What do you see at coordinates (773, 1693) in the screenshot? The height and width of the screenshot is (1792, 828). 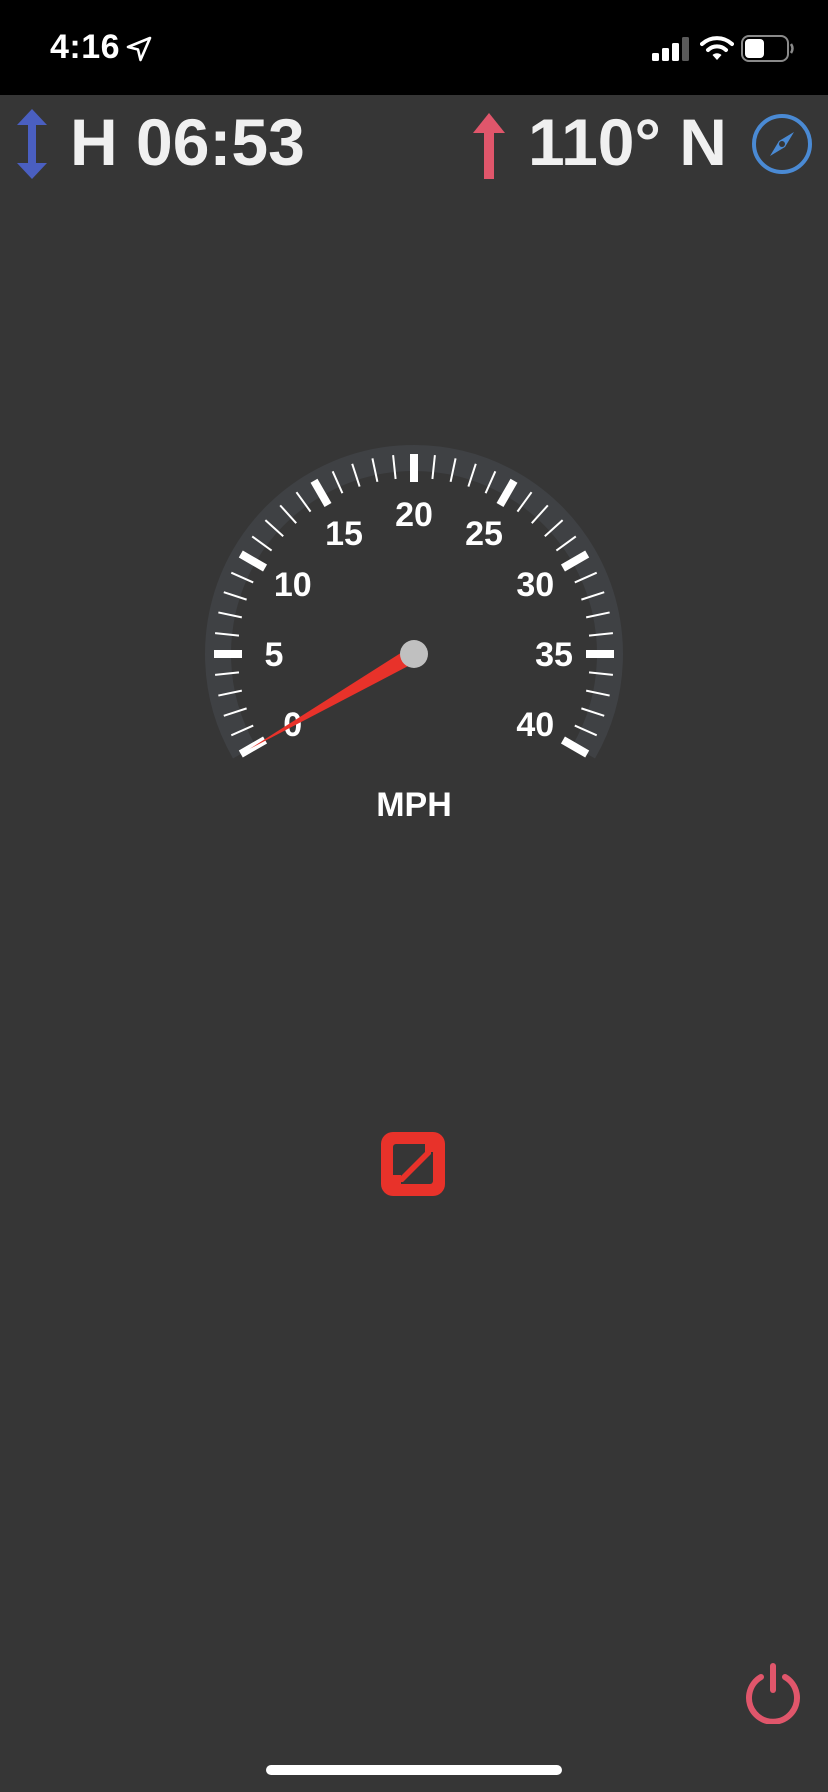 I see `power-button` at bounding box center [773, 1693].